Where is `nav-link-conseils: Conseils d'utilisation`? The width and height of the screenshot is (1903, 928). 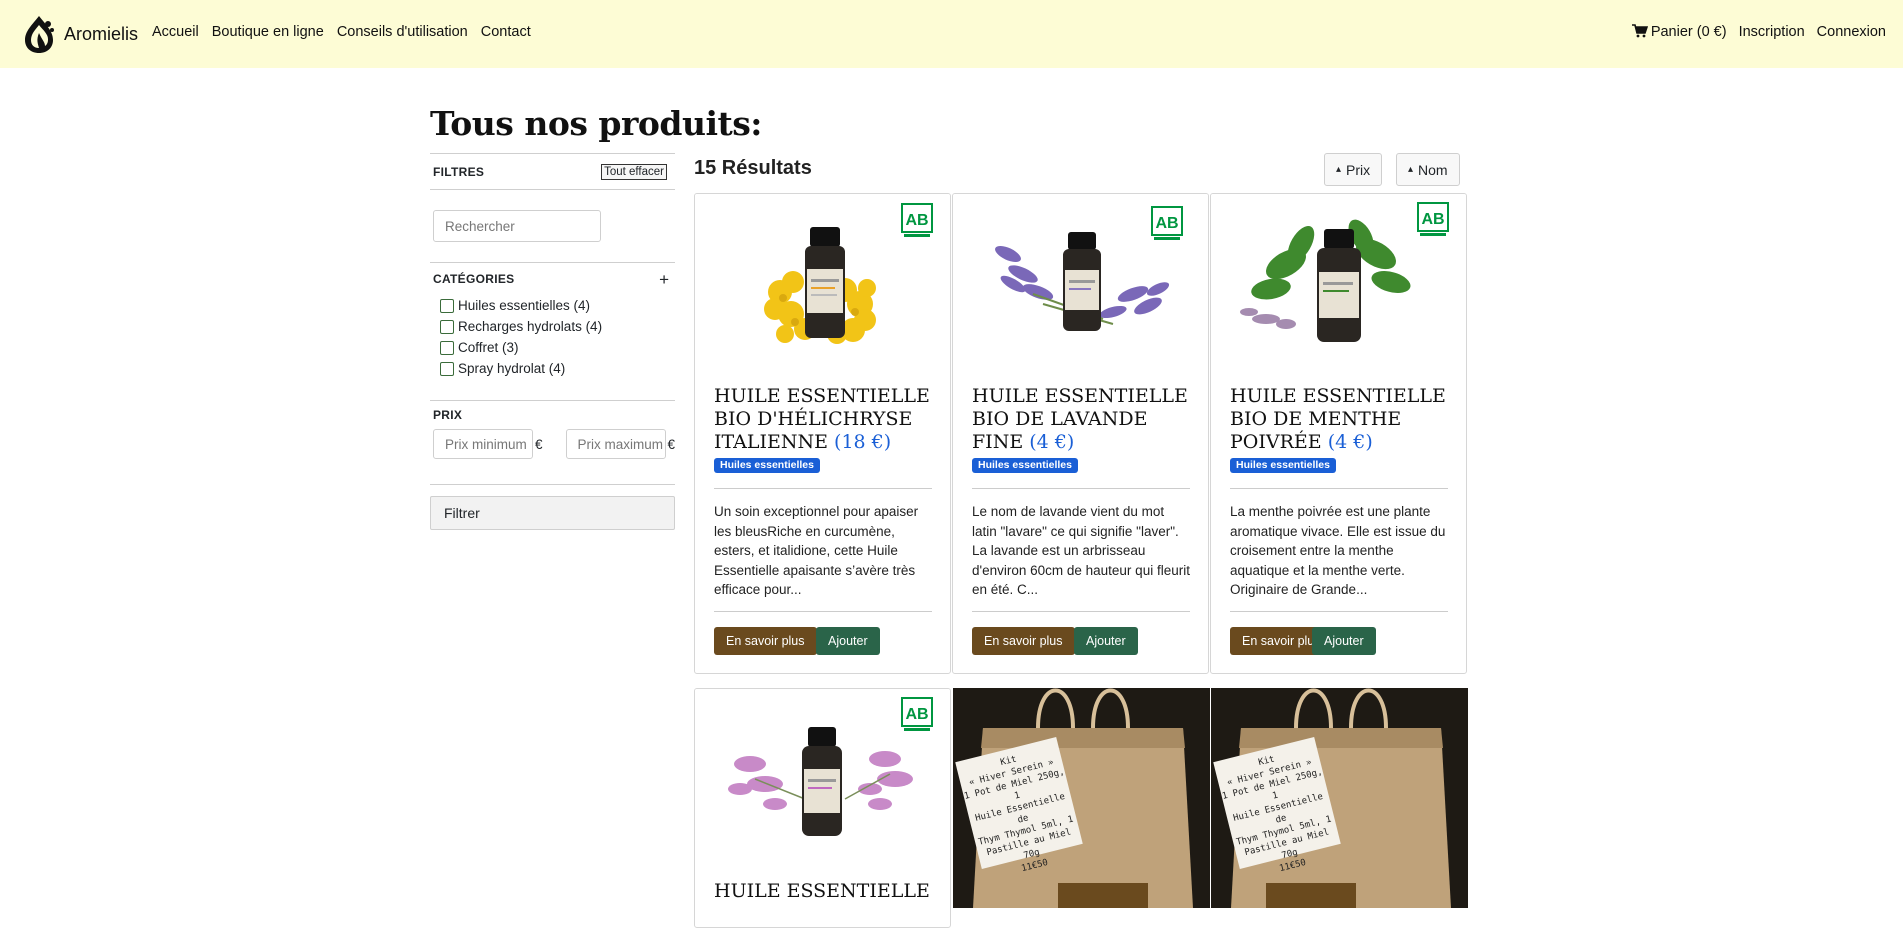
nav-link-conseils: Conseils d'utilisation is located at coordinates (402, 32).